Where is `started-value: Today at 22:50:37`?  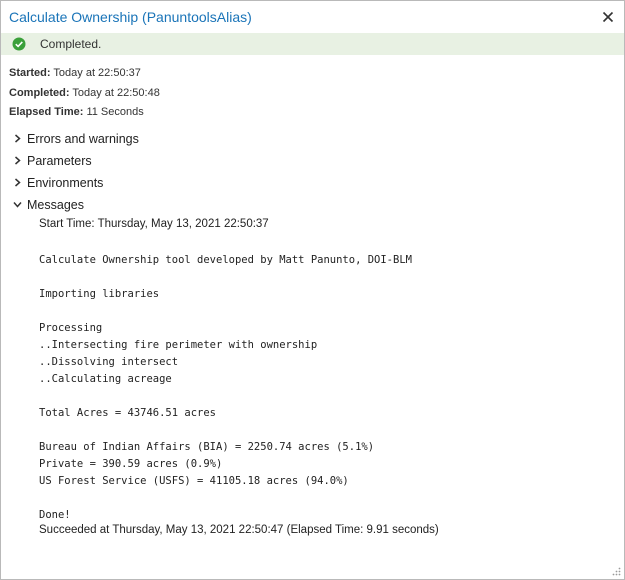
started-value: Today at 22:50:37 is located at coordinates (97, 73).